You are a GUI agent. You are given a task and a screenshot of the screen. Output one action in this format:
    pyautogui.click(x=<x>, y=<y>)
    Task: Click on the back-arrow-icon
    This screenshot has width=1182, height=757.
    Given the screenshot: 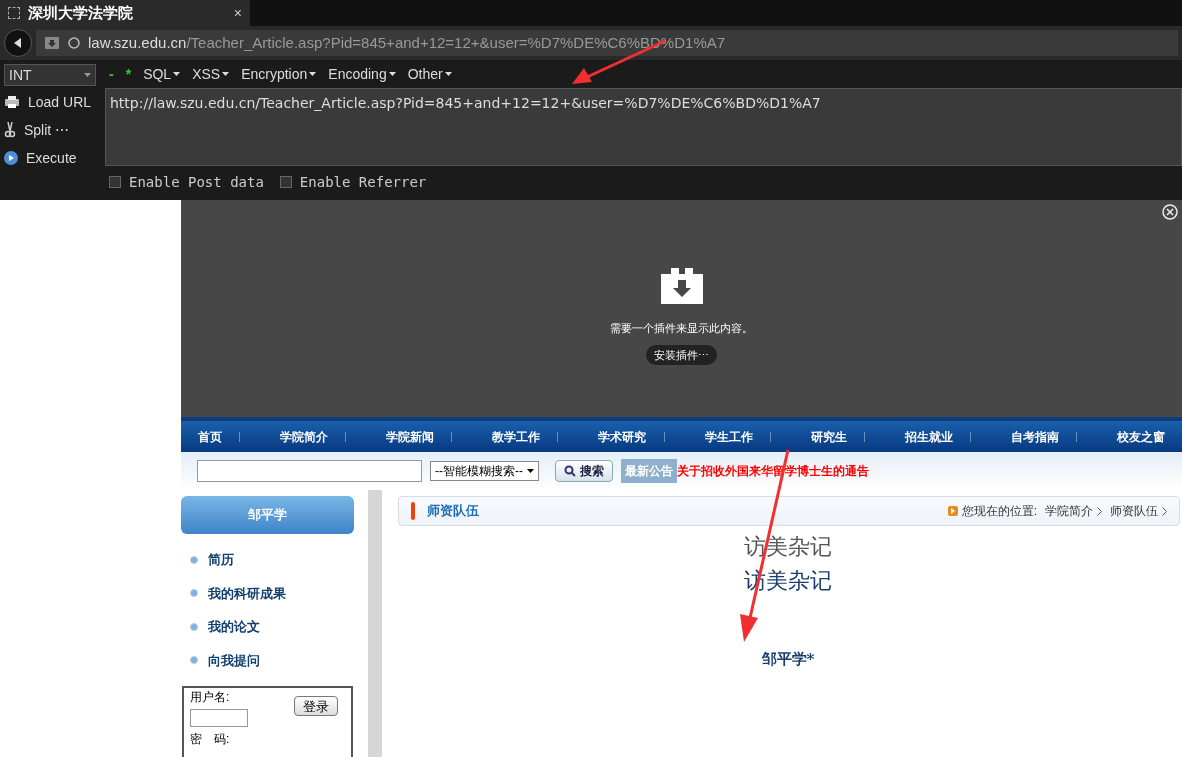 What is the action you would take?
    pyautogui.click(x=18, y=43)
    